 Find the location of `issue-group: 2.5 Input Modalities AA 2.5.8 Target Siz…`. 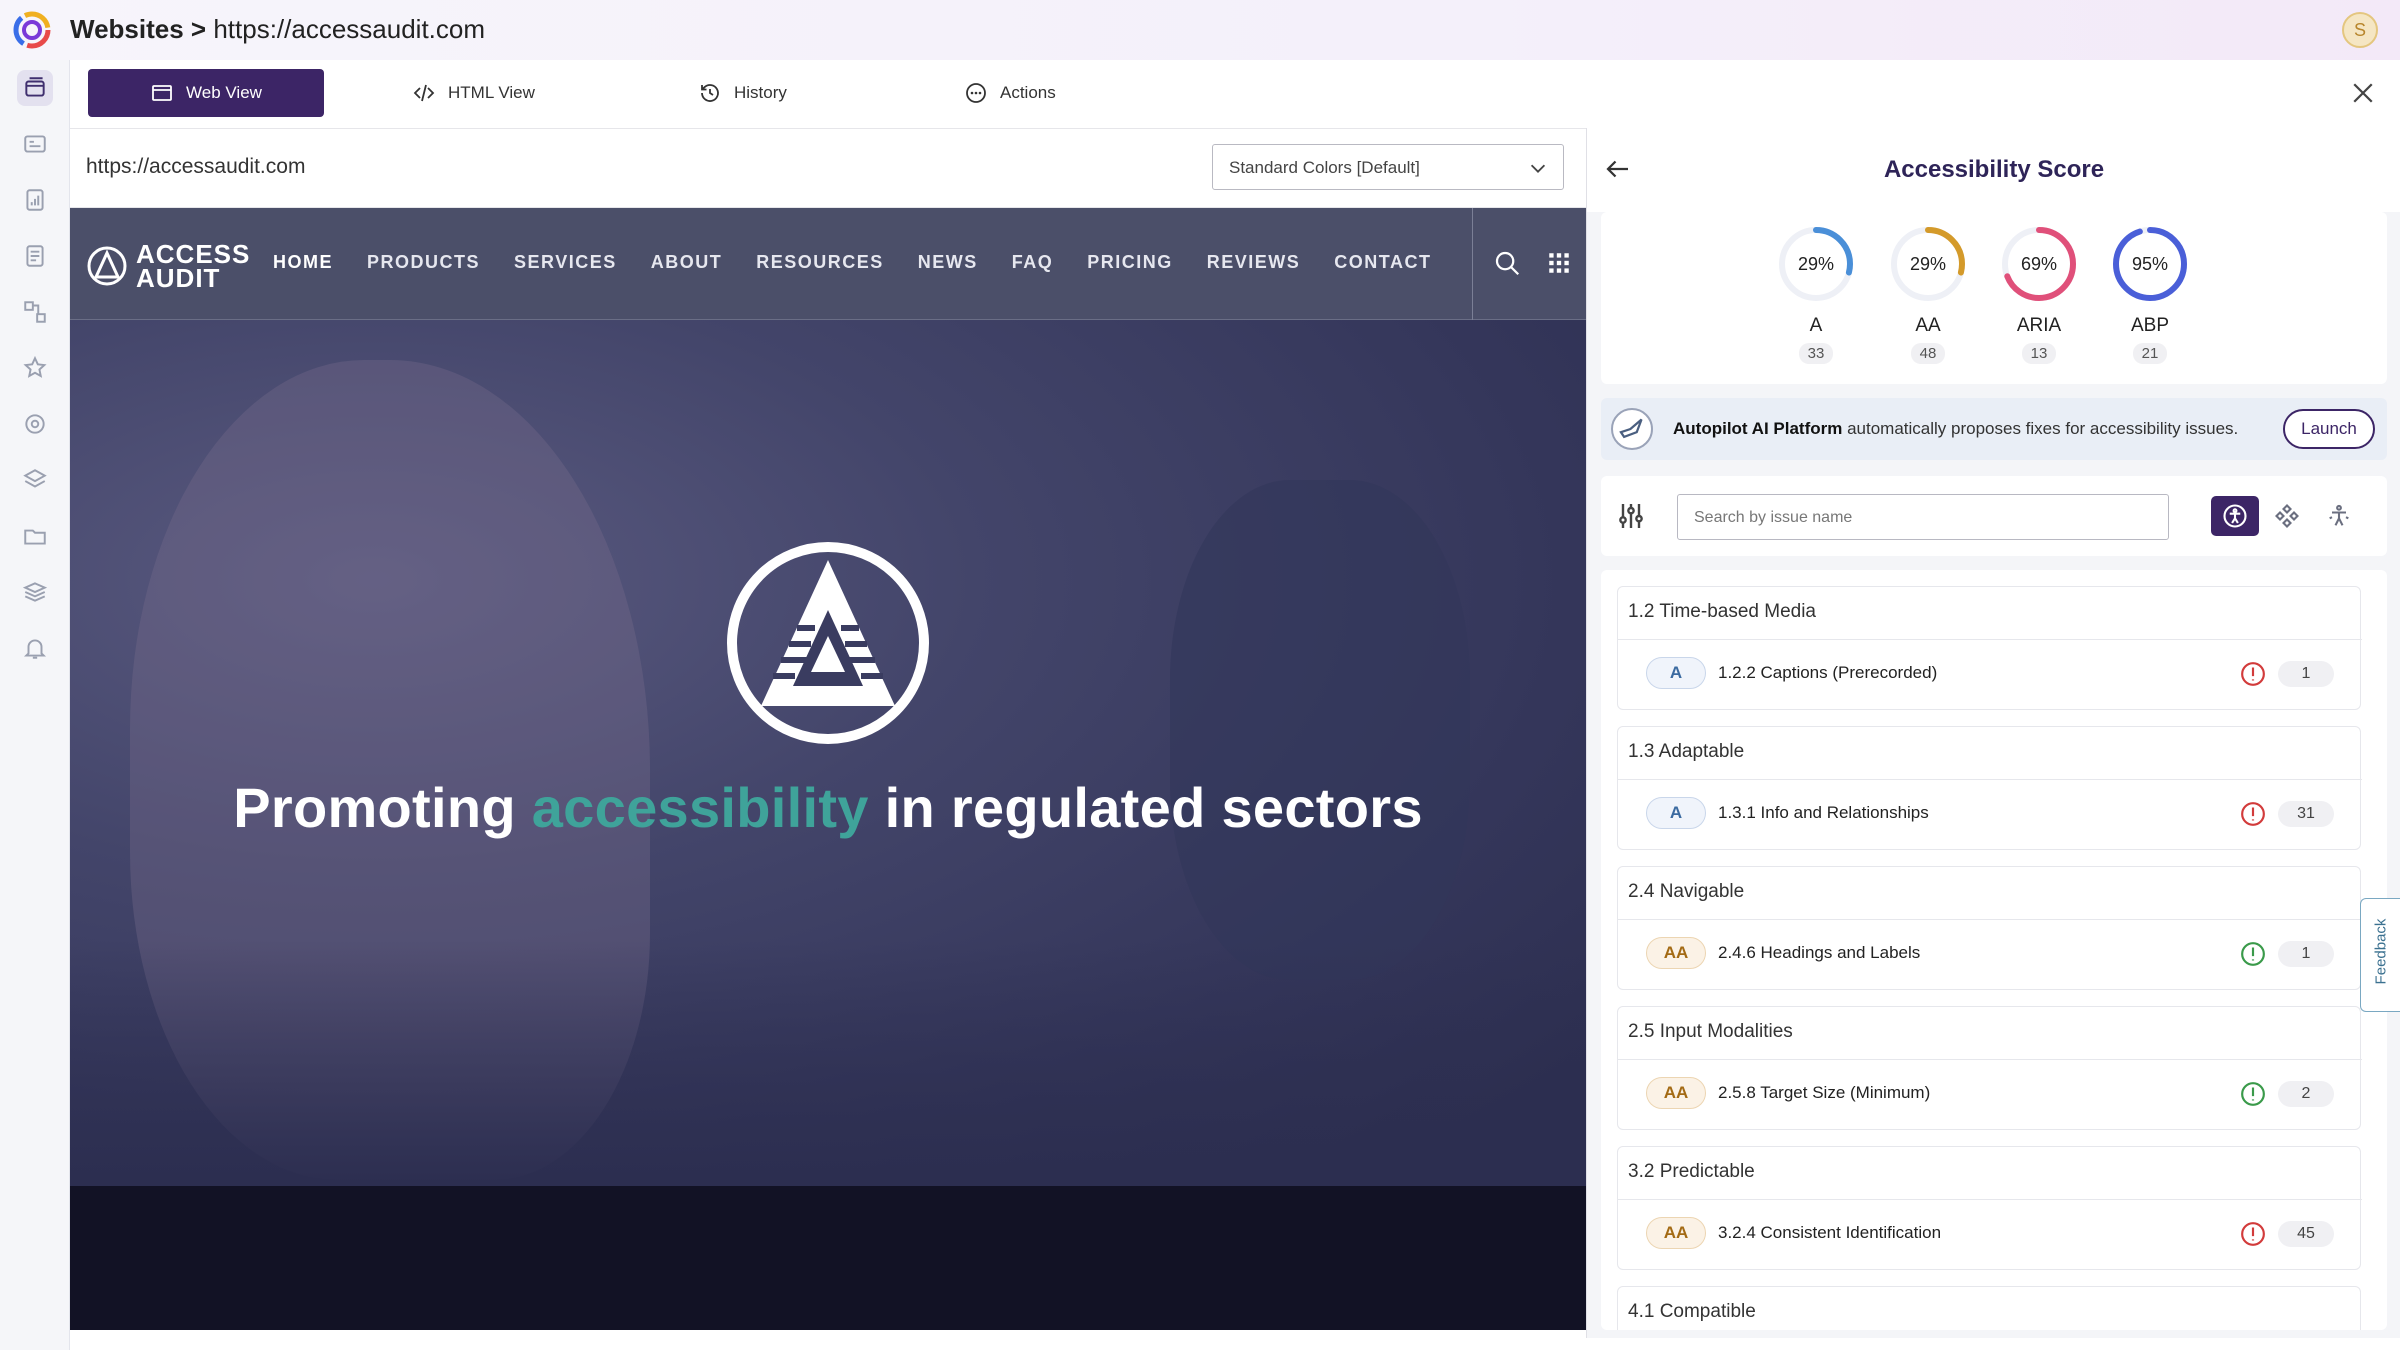

issue-group: 2.5 Input Modalities AA 2.5.8 Target Siz… is located at coordinates (1989, 1068).